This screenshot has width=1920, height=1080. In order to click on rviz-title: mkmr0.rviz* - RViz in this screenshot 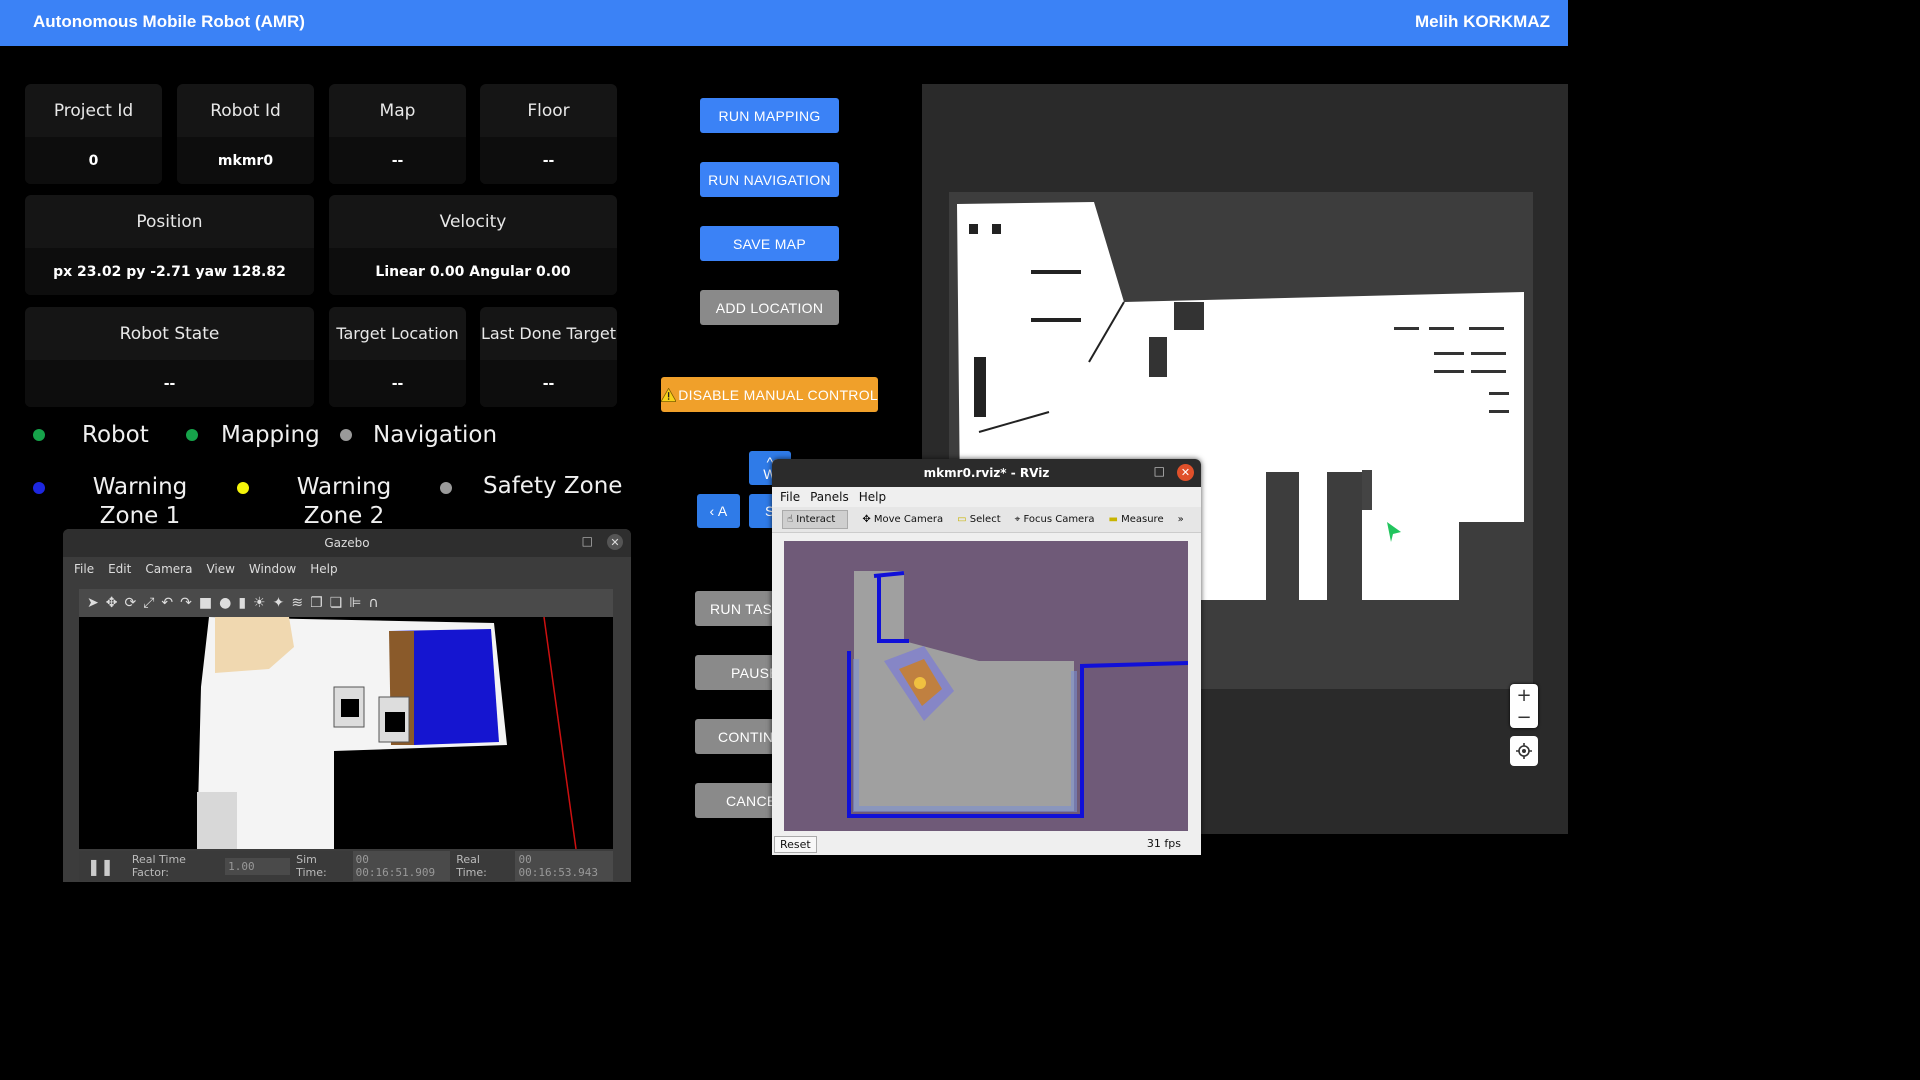, I will do `click(986, 473)`.